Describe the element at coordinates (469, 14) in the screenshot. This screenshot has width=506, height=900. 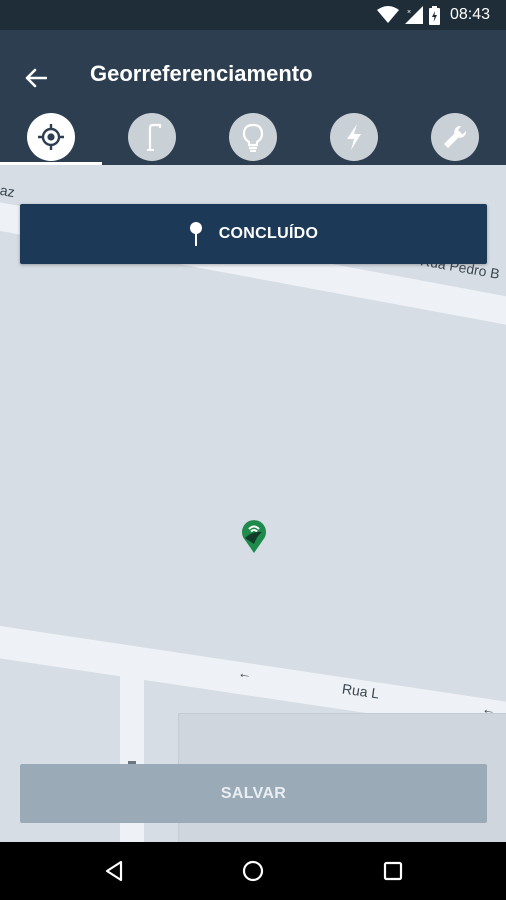
I see `status-time: 08:43` at that location.